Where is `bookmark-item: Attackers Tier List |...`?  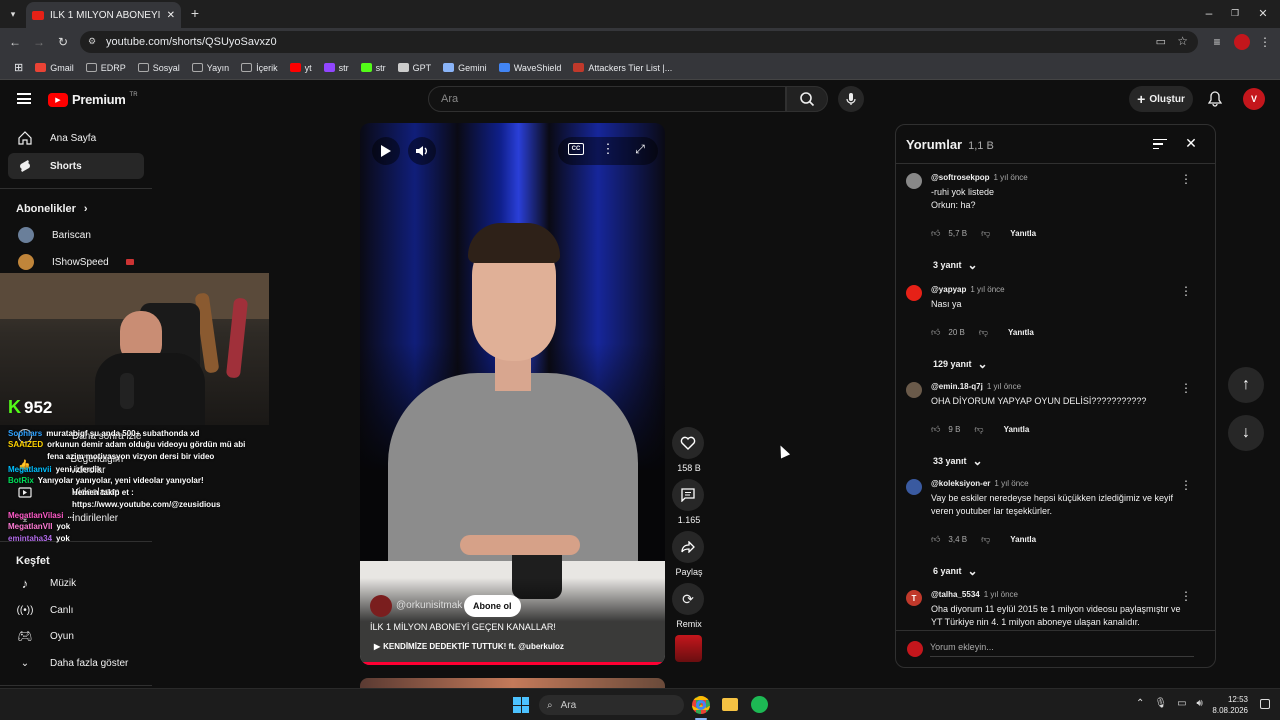
bookmark-item: Attackers Tier List |... is located at coordinates (622, 68).